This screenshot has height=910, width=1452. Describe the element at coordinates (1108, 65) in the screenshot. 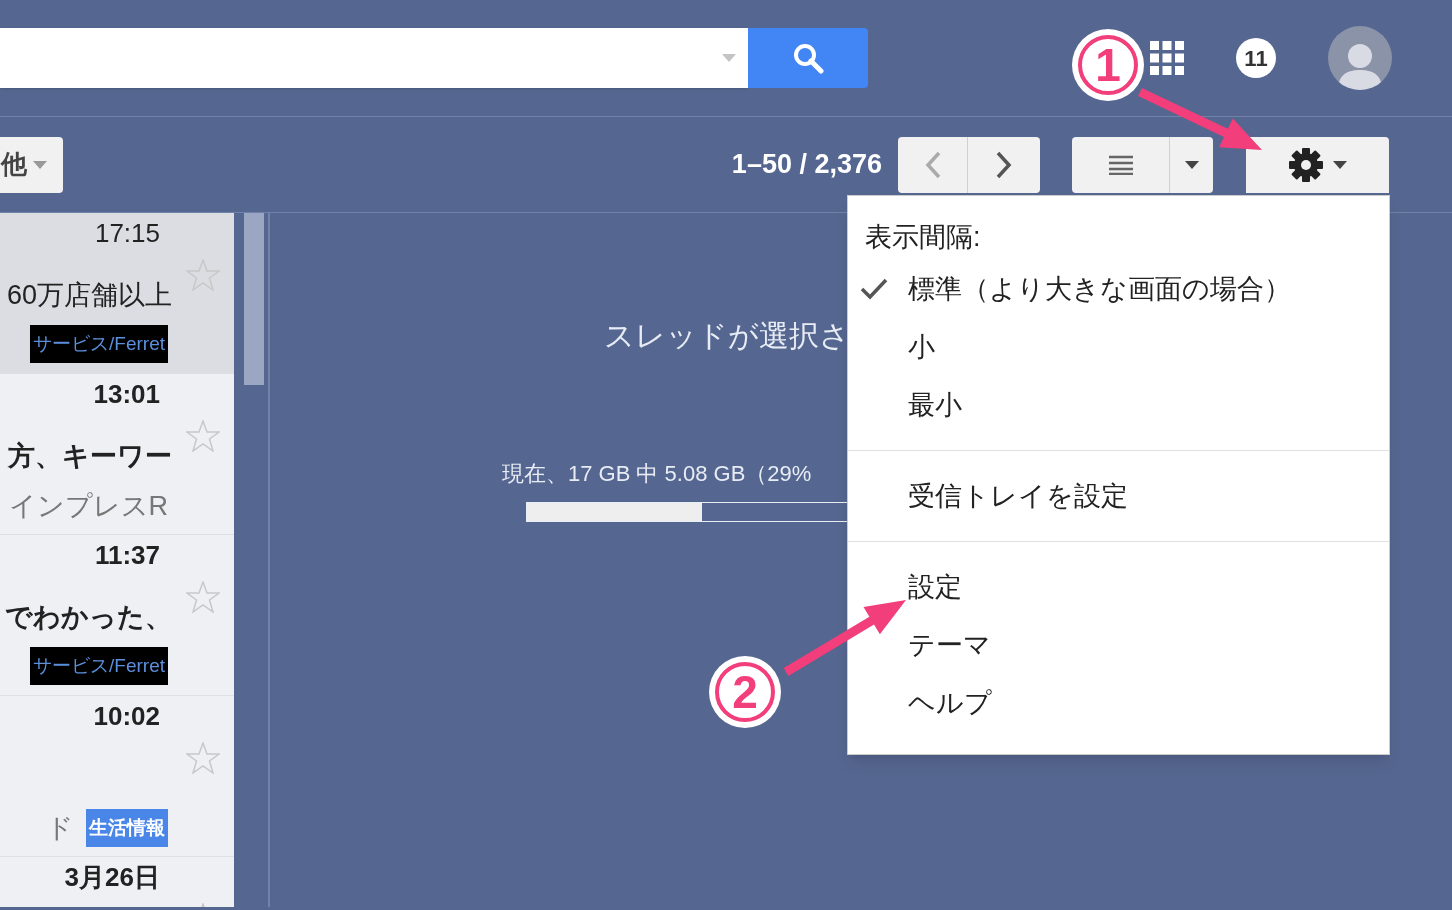

I see `annotation-number-badge: 1` at that location.